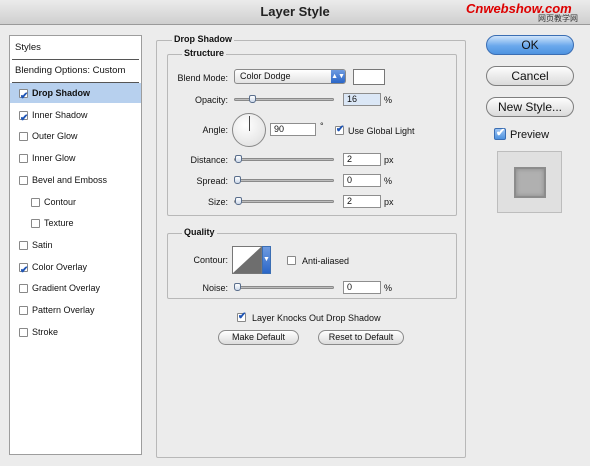  What do you see at coordinates (199, 232) in the screenshot?
I see `quality-title: Quality` at bounding box center [199, 232].